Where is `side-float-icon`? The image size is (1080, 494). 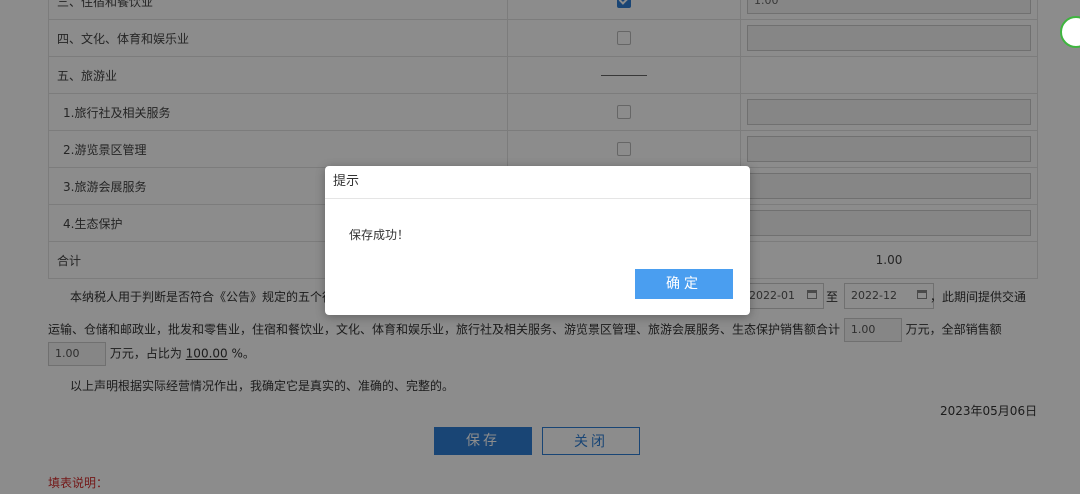 side-float-icon is located at coordinates (1070, 32).